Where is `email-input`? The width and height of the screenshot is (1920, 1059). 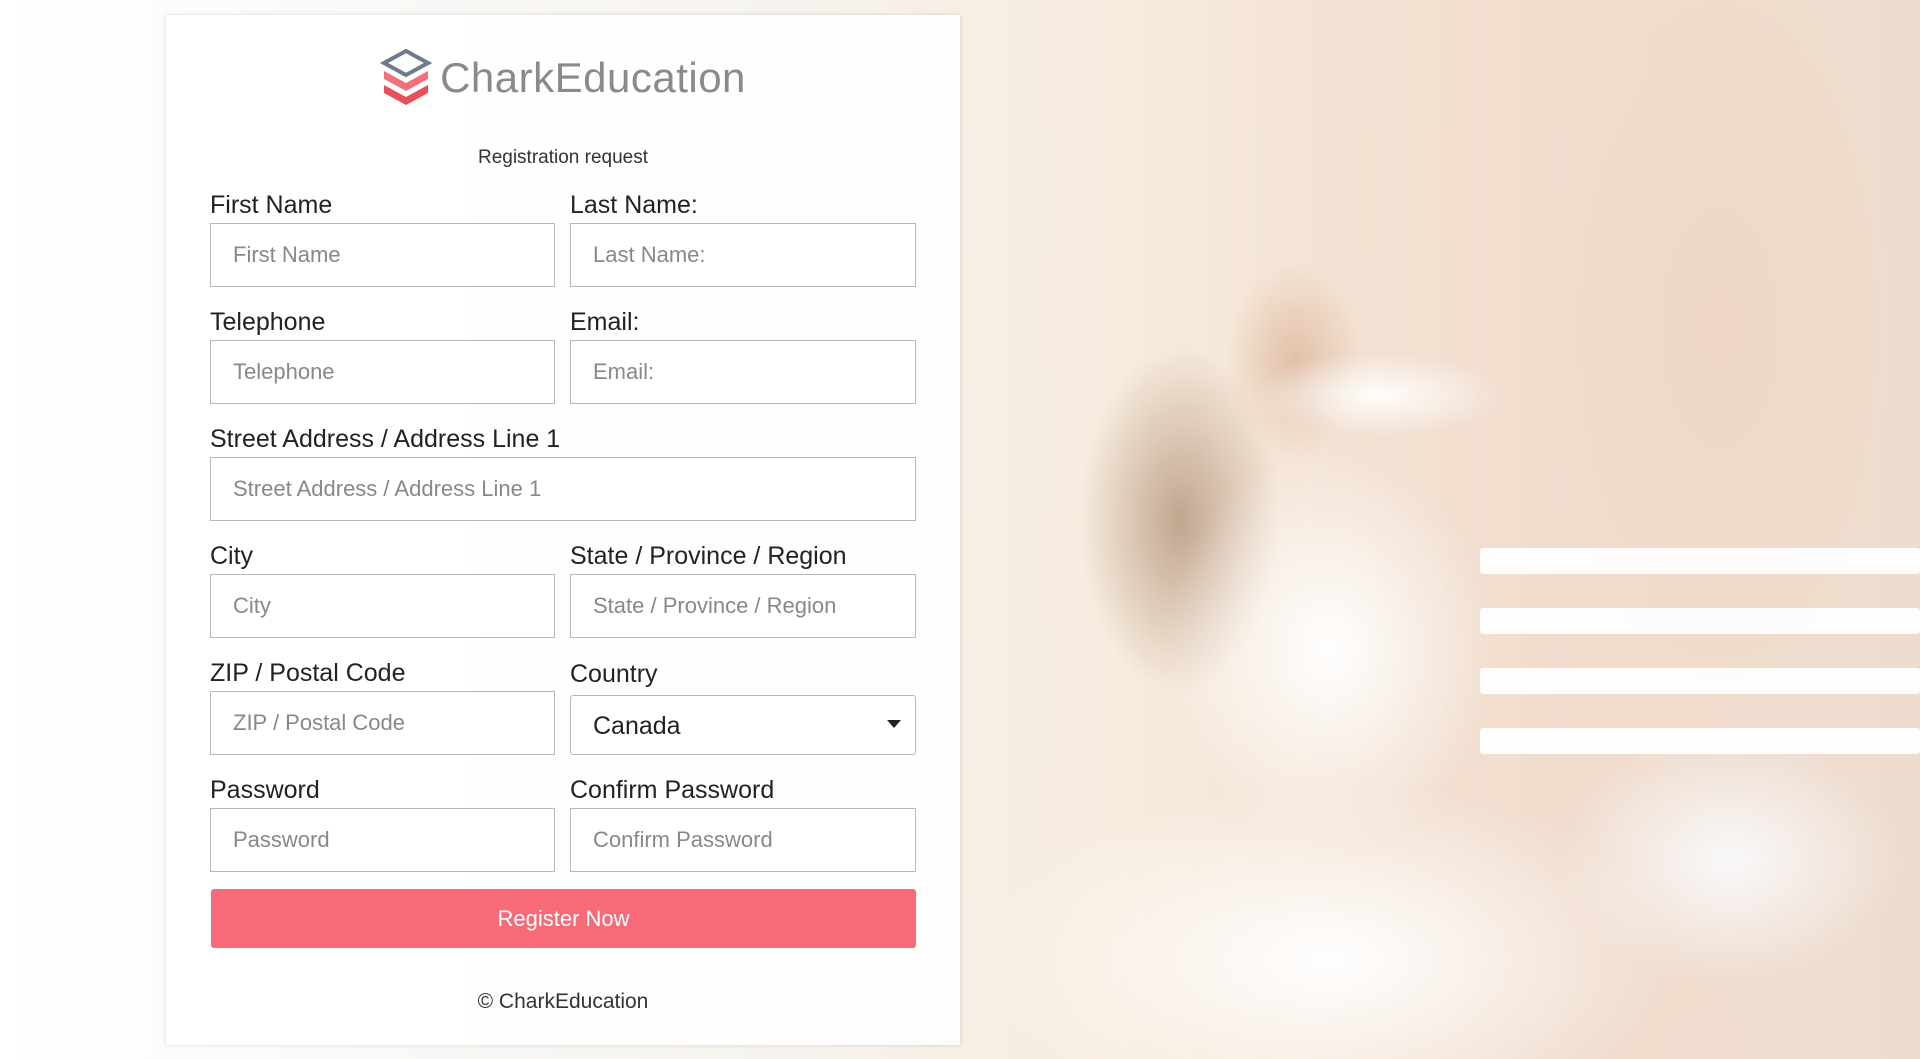 email-input is located at coordinates (743, 372).